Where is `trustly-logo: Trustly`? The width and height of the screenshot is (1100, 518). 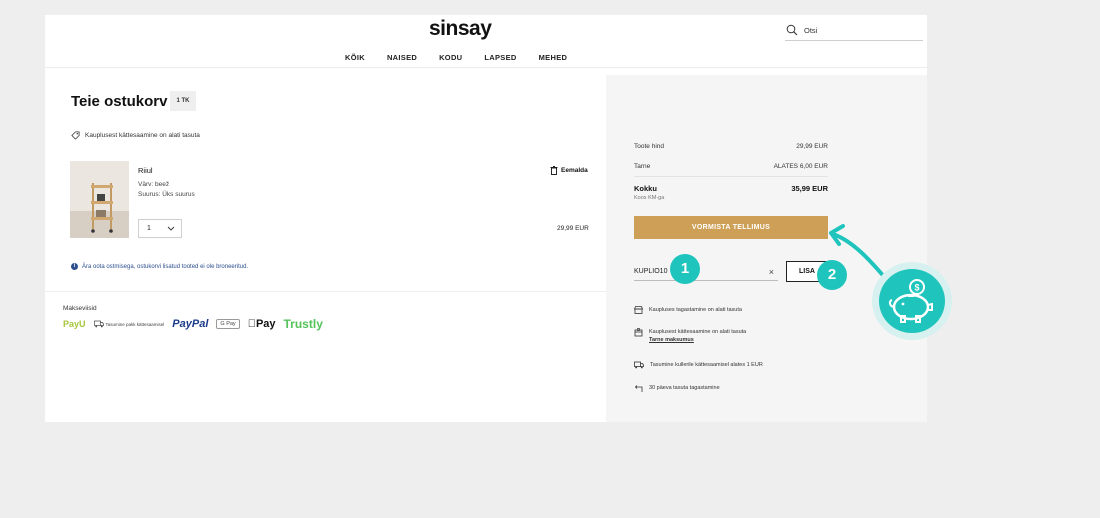
trustly-logo: Trustly is located at coordinates (299, 324).